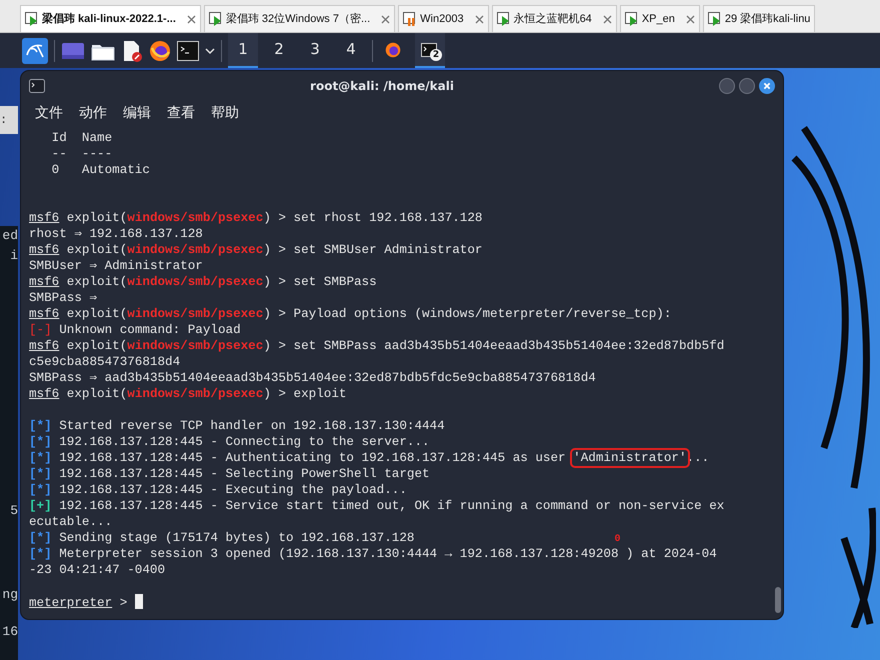 This screenshot has width=880, height=660. I want to click on terminal-text: i, so click(13, 255).